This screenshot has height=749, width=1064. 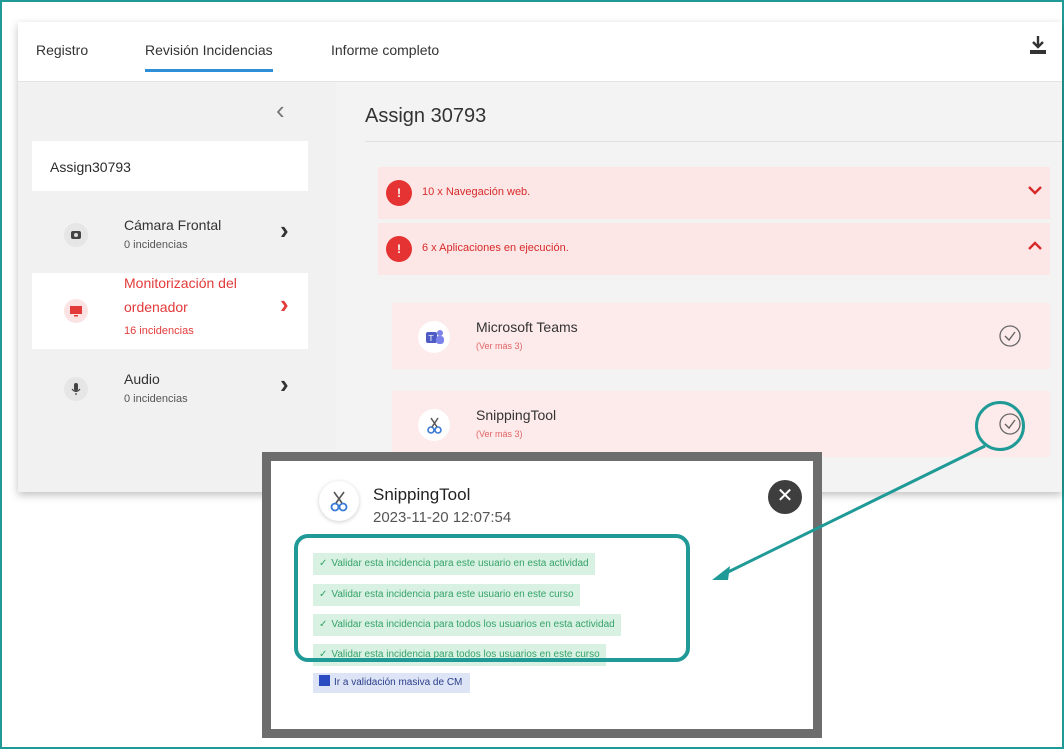 I want to click on sidebar-item-title: Audio, so click(x=142, y=379).